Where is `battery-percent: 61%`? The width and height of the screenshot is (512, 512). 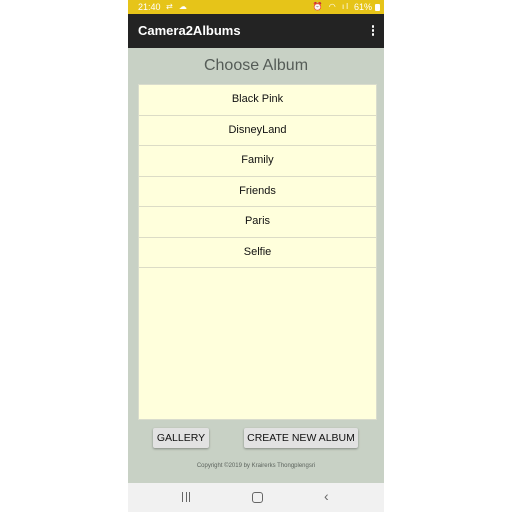
battery-percent: 61% is located at coordinates (362, 7).